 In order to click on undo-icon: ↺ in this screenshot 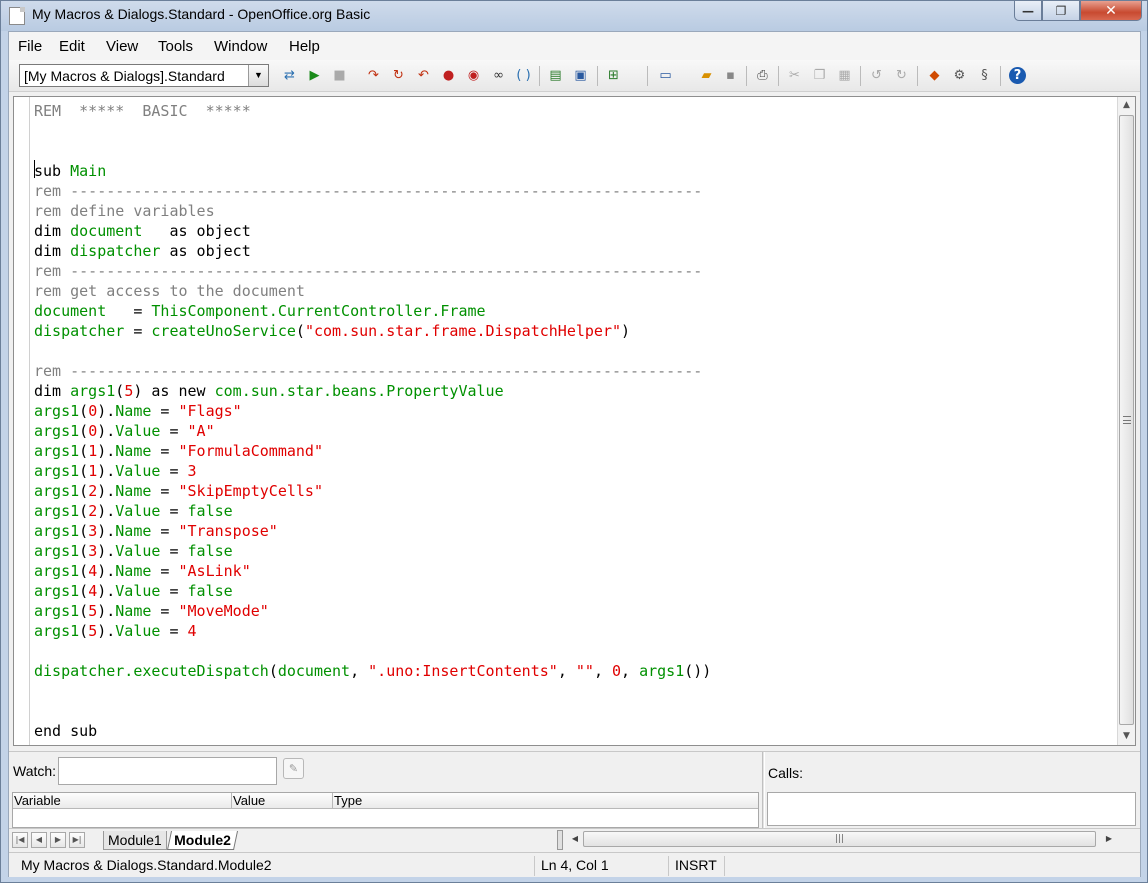, I will do `click(876, 75)`.